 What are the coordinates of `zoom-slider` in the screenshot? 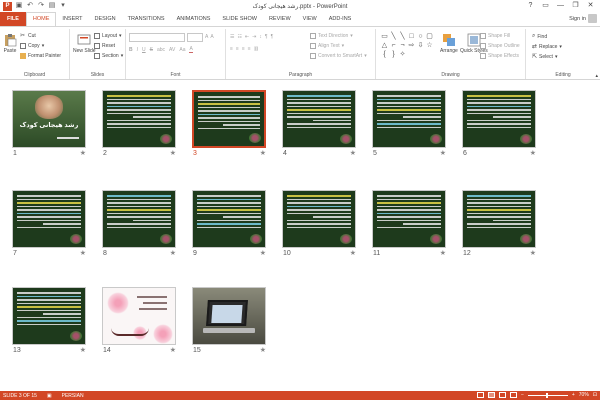 It's located at (547, 395).